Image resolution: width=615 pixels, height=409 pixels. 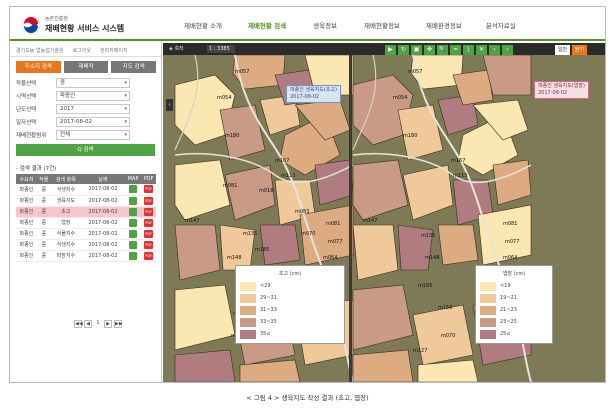 I want to click on table-row: 파종인 콩 생육지도 2017-08-02 PDF, so click(x=86, y=201).